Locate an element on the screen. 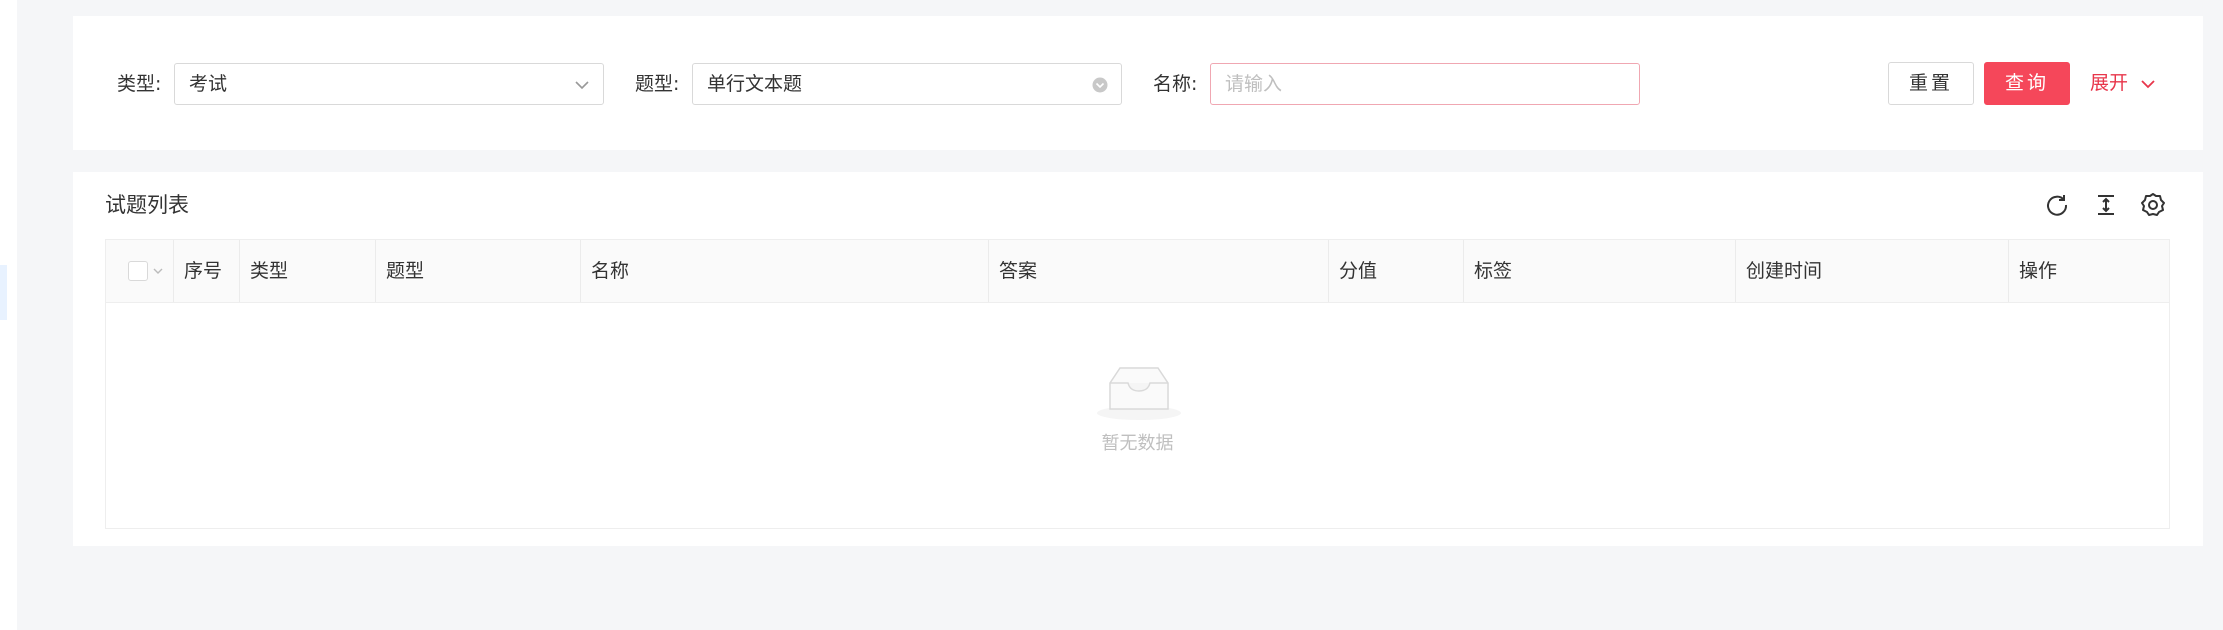 The image size is (2223, 630). select-all-checkbox is located at coordinates (138, 271).